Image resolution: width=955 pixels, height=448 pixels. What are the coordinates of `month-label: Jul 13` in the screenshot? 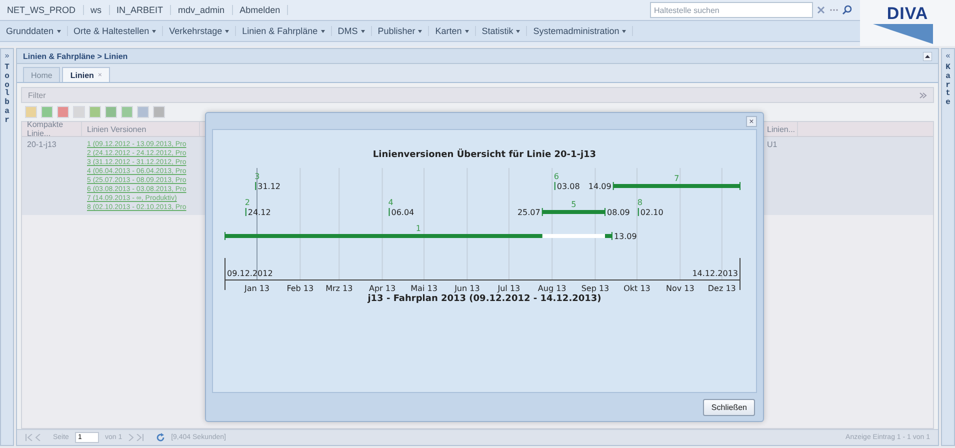 It's located at (508, 288).